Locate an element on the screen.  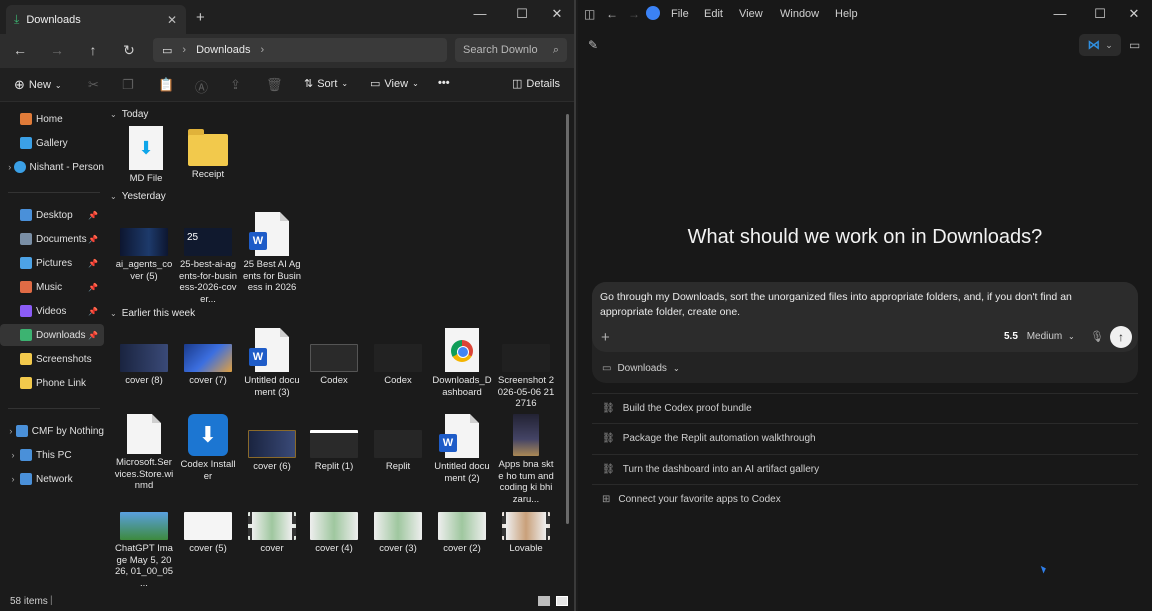
file-item: W Untitled document (2) is located at coordinates (462, 449).